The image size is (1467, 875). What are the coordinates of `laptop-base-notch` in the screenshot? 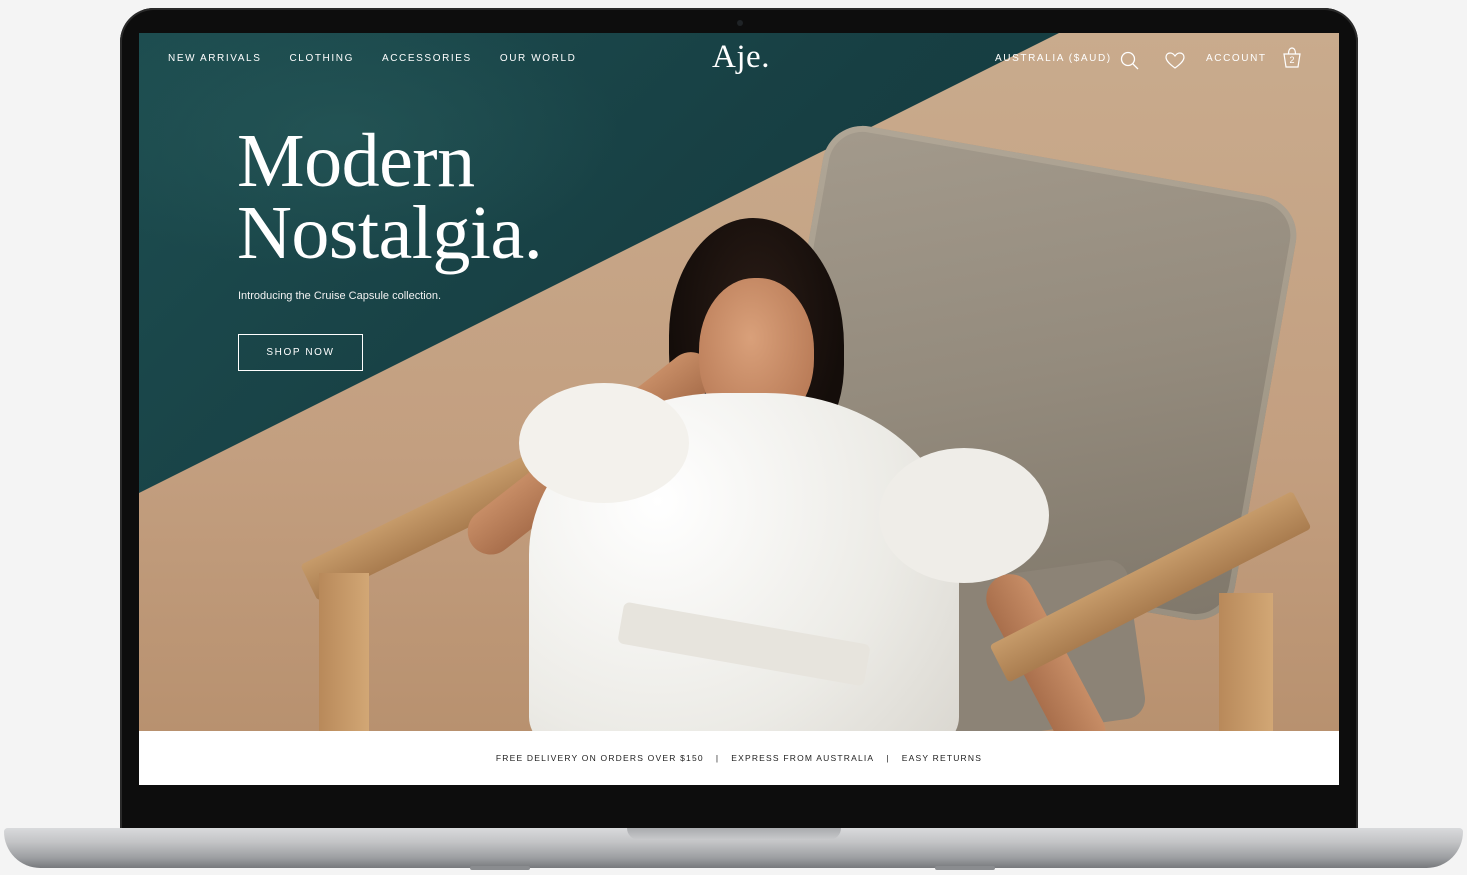 It's located at (734, 834).